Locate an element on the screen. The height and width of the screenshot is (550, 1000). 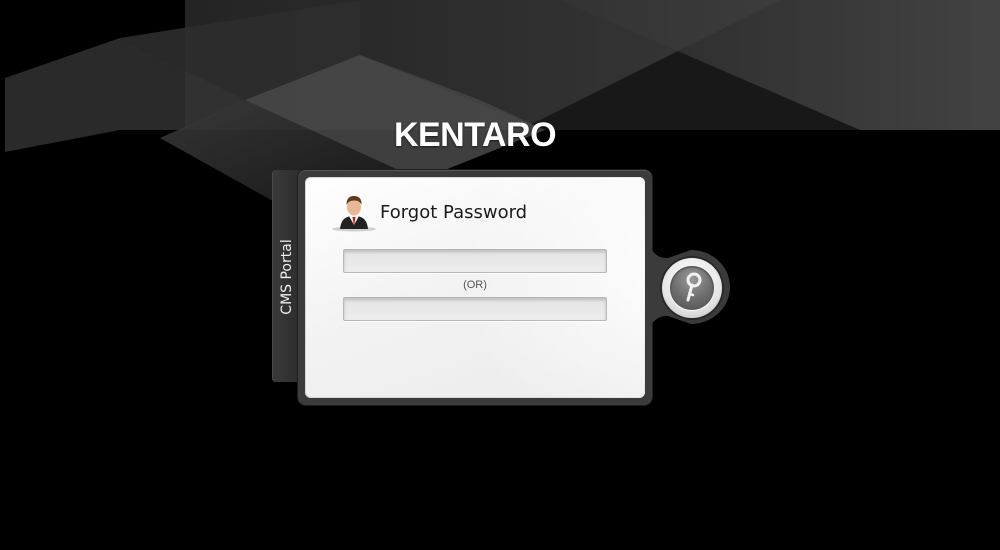
submit-button-inner is located at coordinates (692, 288).